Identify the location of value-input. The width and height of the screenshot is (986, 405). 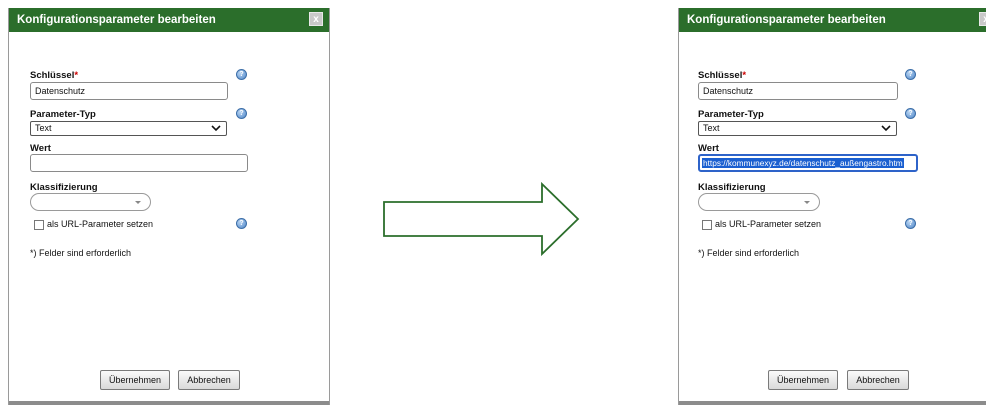
(139, 163).